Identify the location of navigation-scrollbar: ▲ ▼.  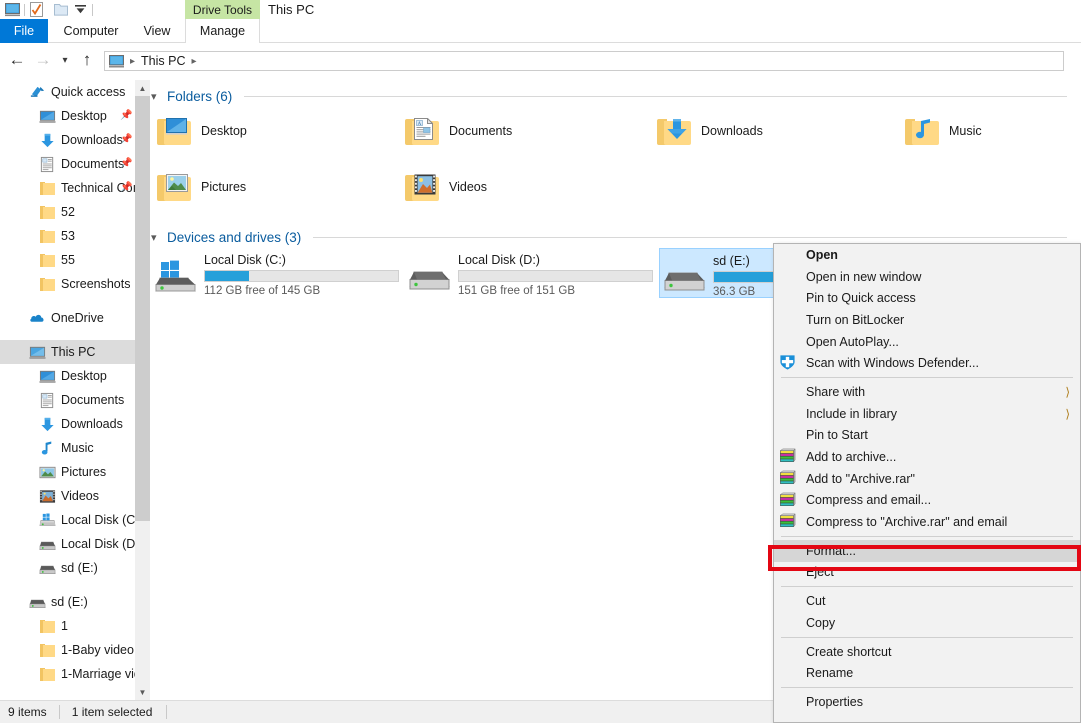
(142, 390).